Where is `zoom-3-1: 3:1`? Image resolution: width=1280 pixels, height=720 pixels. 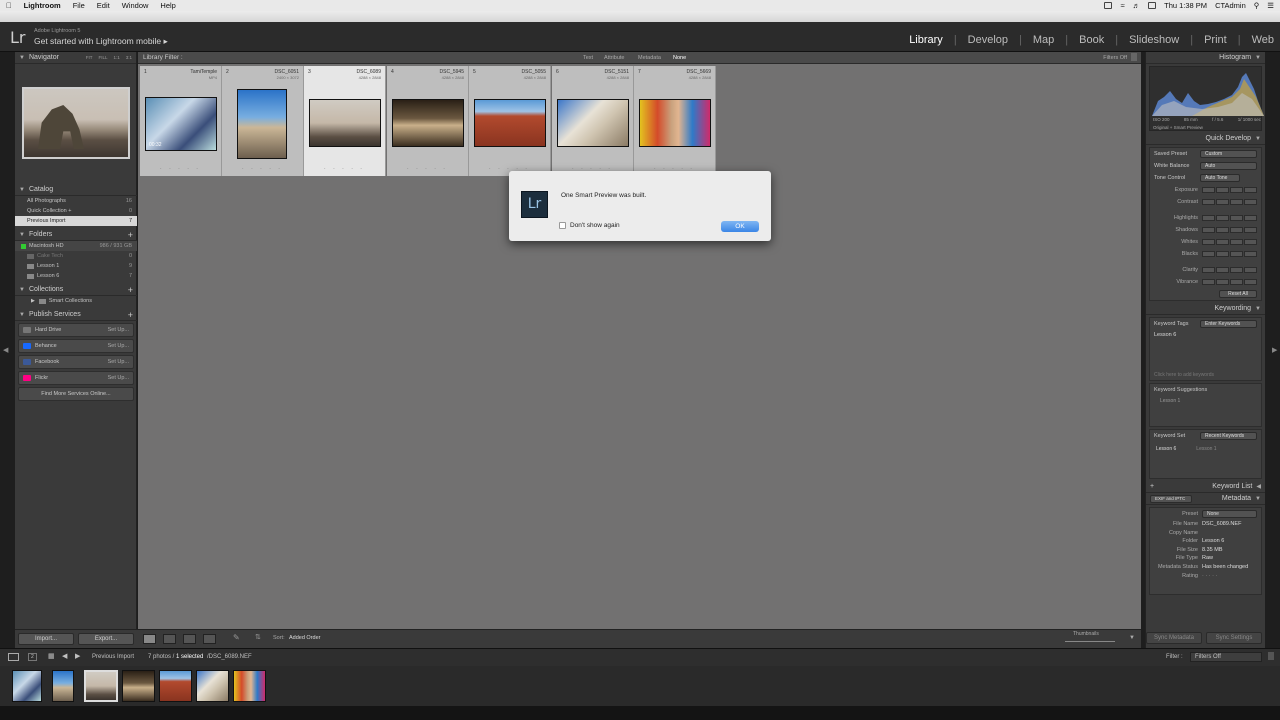 zoom-3-1: 3:1 is located at coordinates (129, 57).